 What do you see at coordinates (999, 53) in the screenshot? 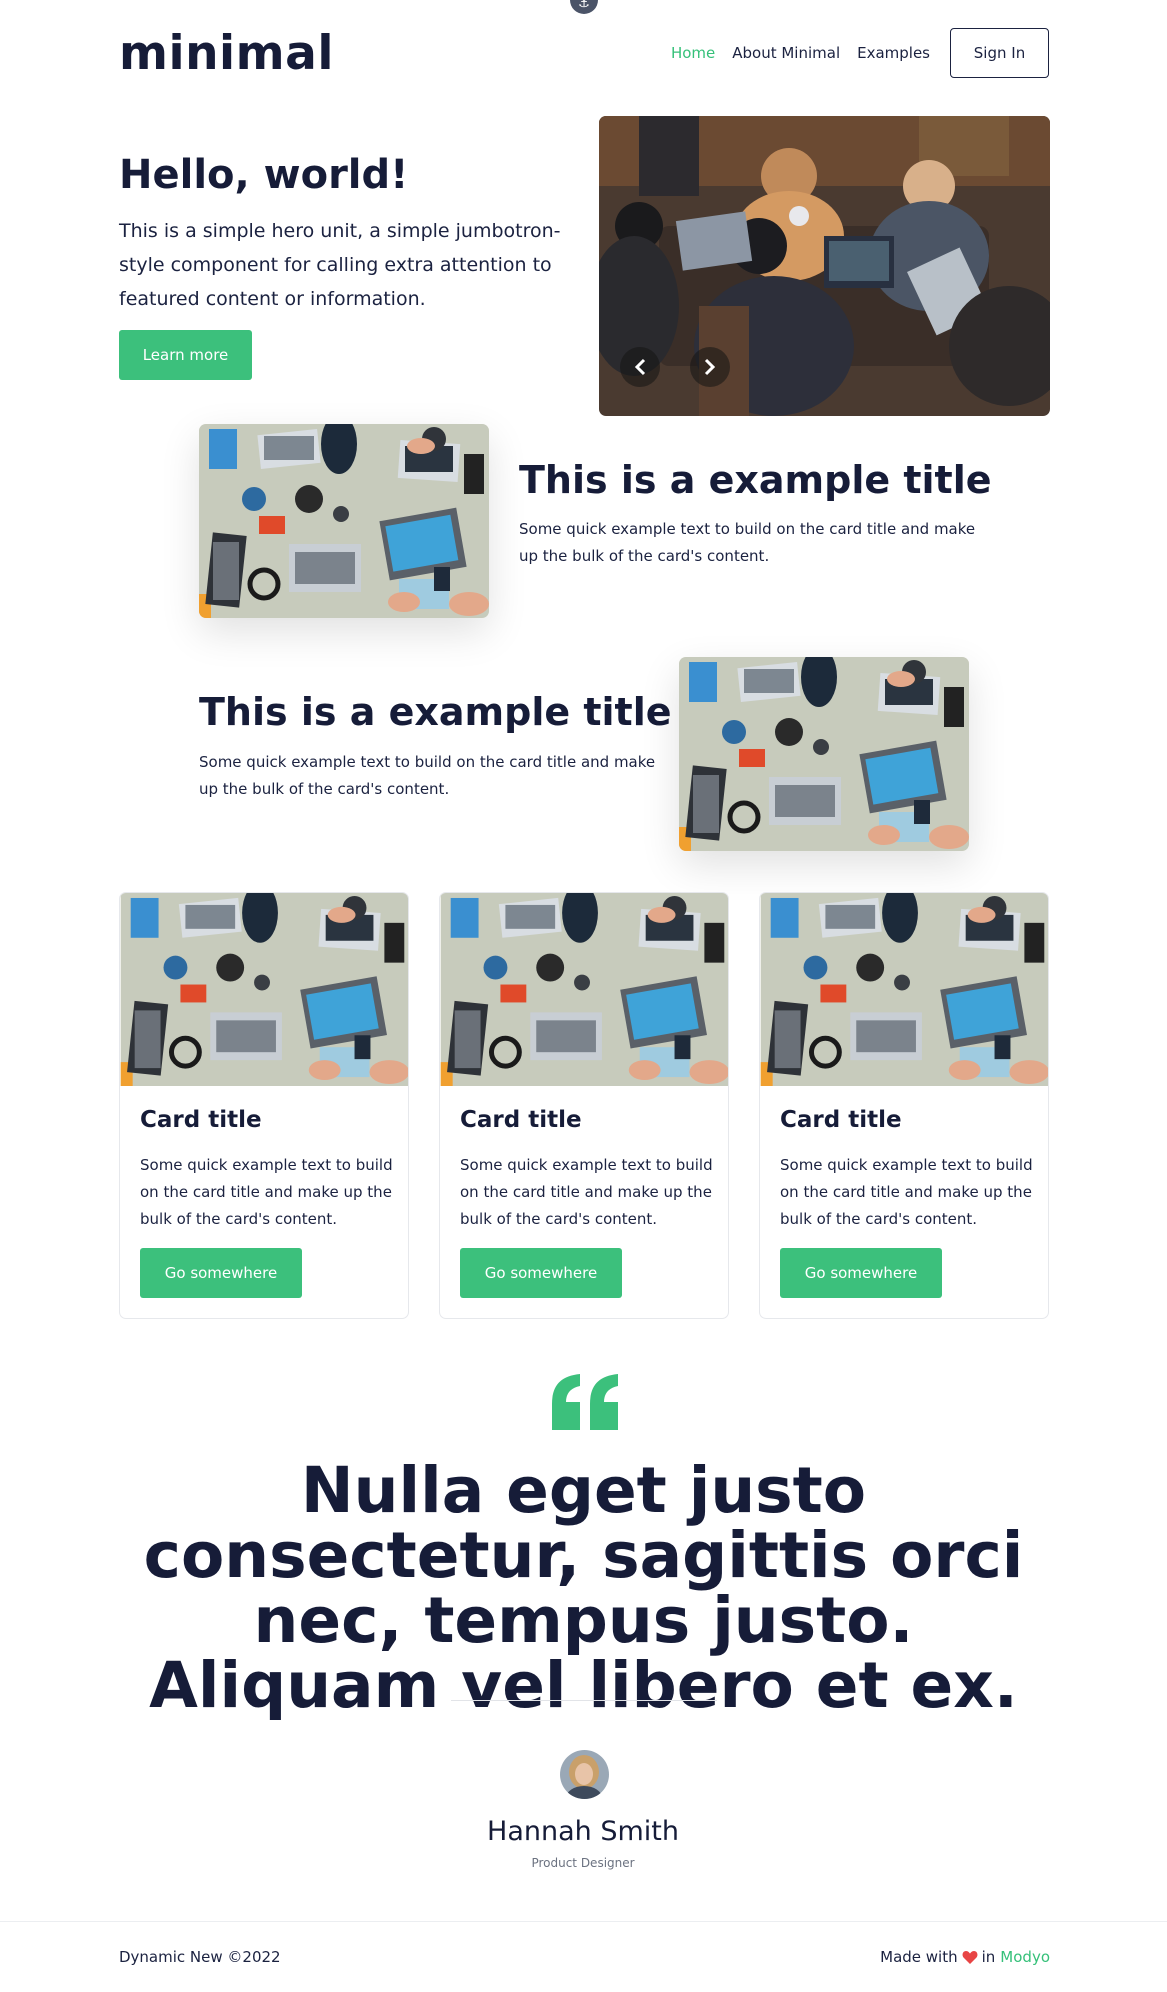
I see `sign-in-button: Sign In` at bounding box center [999, 53].